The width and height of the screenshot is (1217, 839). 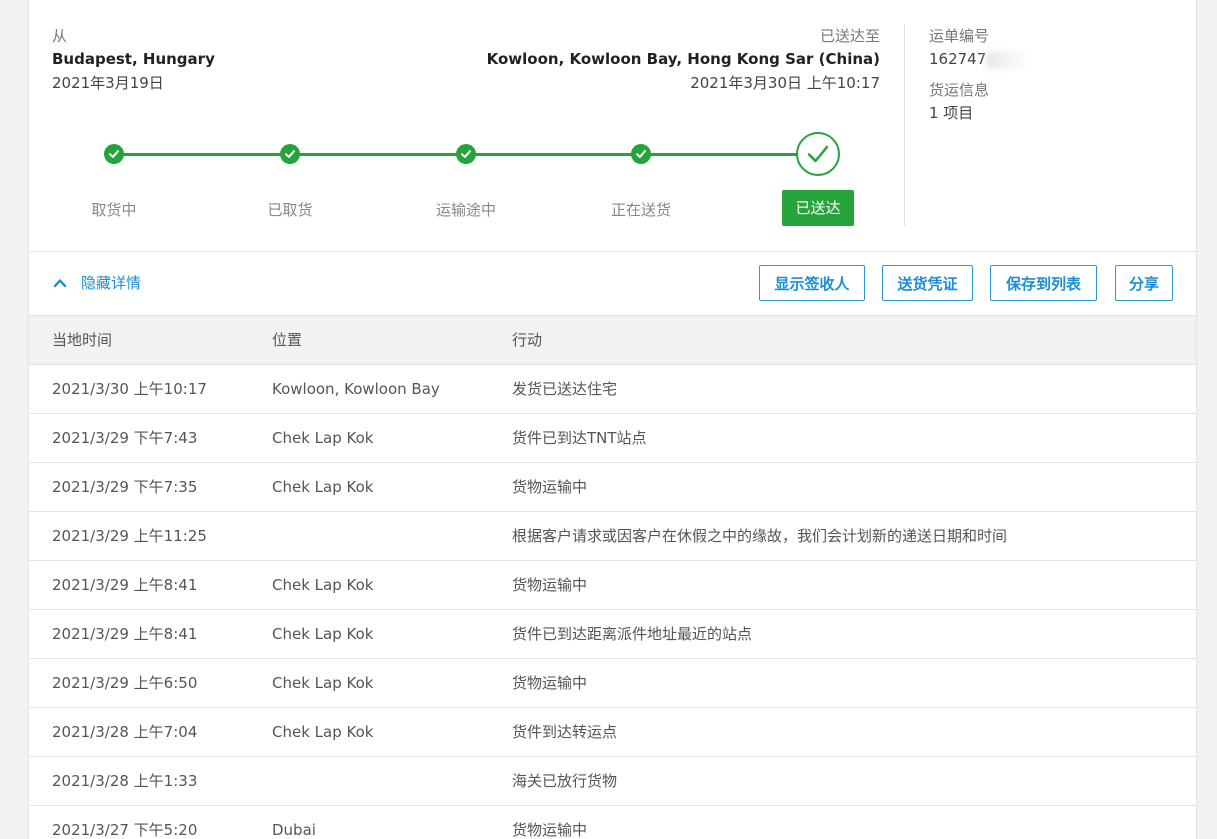 I want to click on event-time: 2021/3/28 上午7:04, so click(x=125, y=732).